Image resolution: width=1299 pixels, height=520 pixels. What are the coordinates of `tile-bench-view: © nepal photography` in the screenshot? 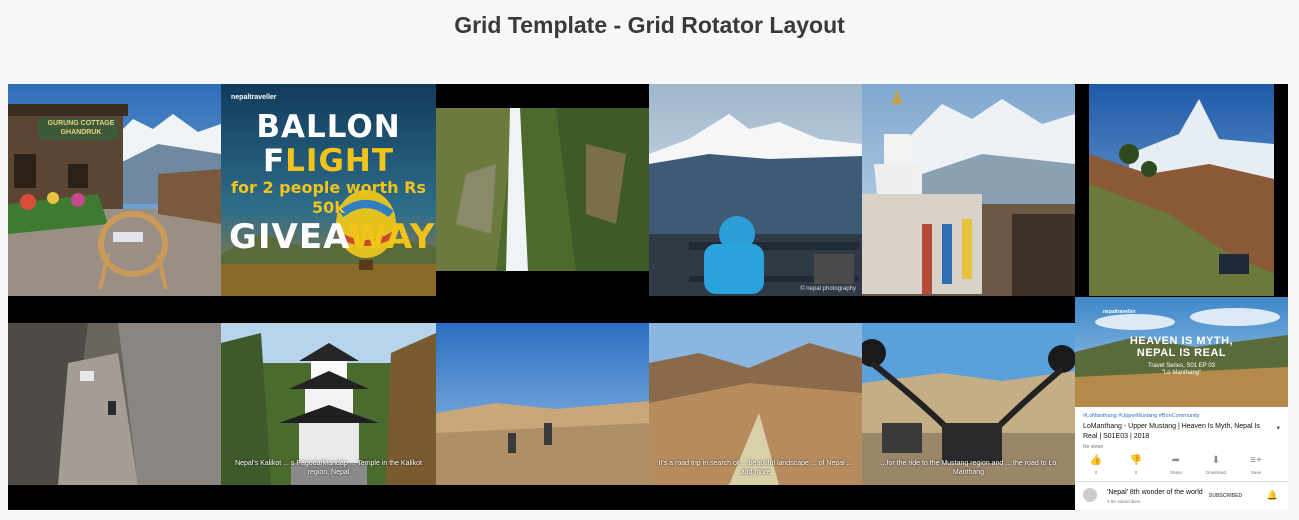 It's located at (755, 190).